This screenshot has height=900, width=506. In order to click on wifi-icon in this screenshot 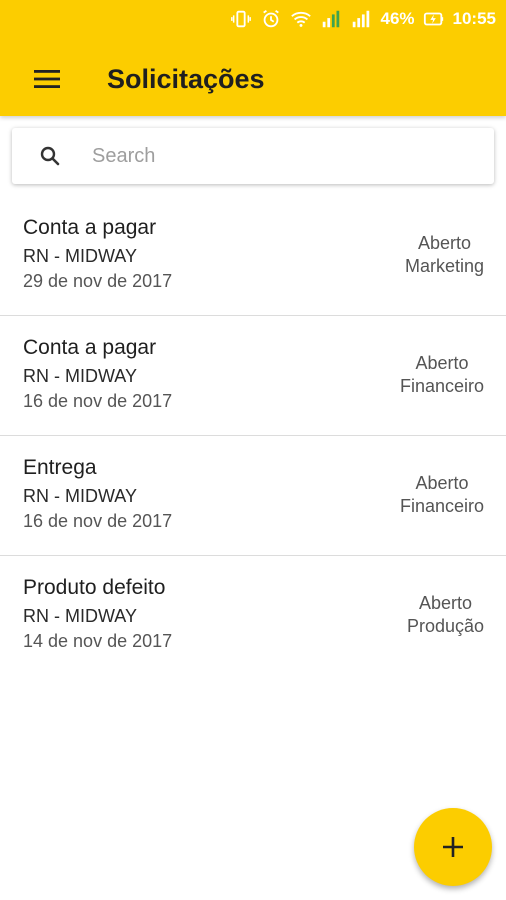, I will do `click(301, 19)`.